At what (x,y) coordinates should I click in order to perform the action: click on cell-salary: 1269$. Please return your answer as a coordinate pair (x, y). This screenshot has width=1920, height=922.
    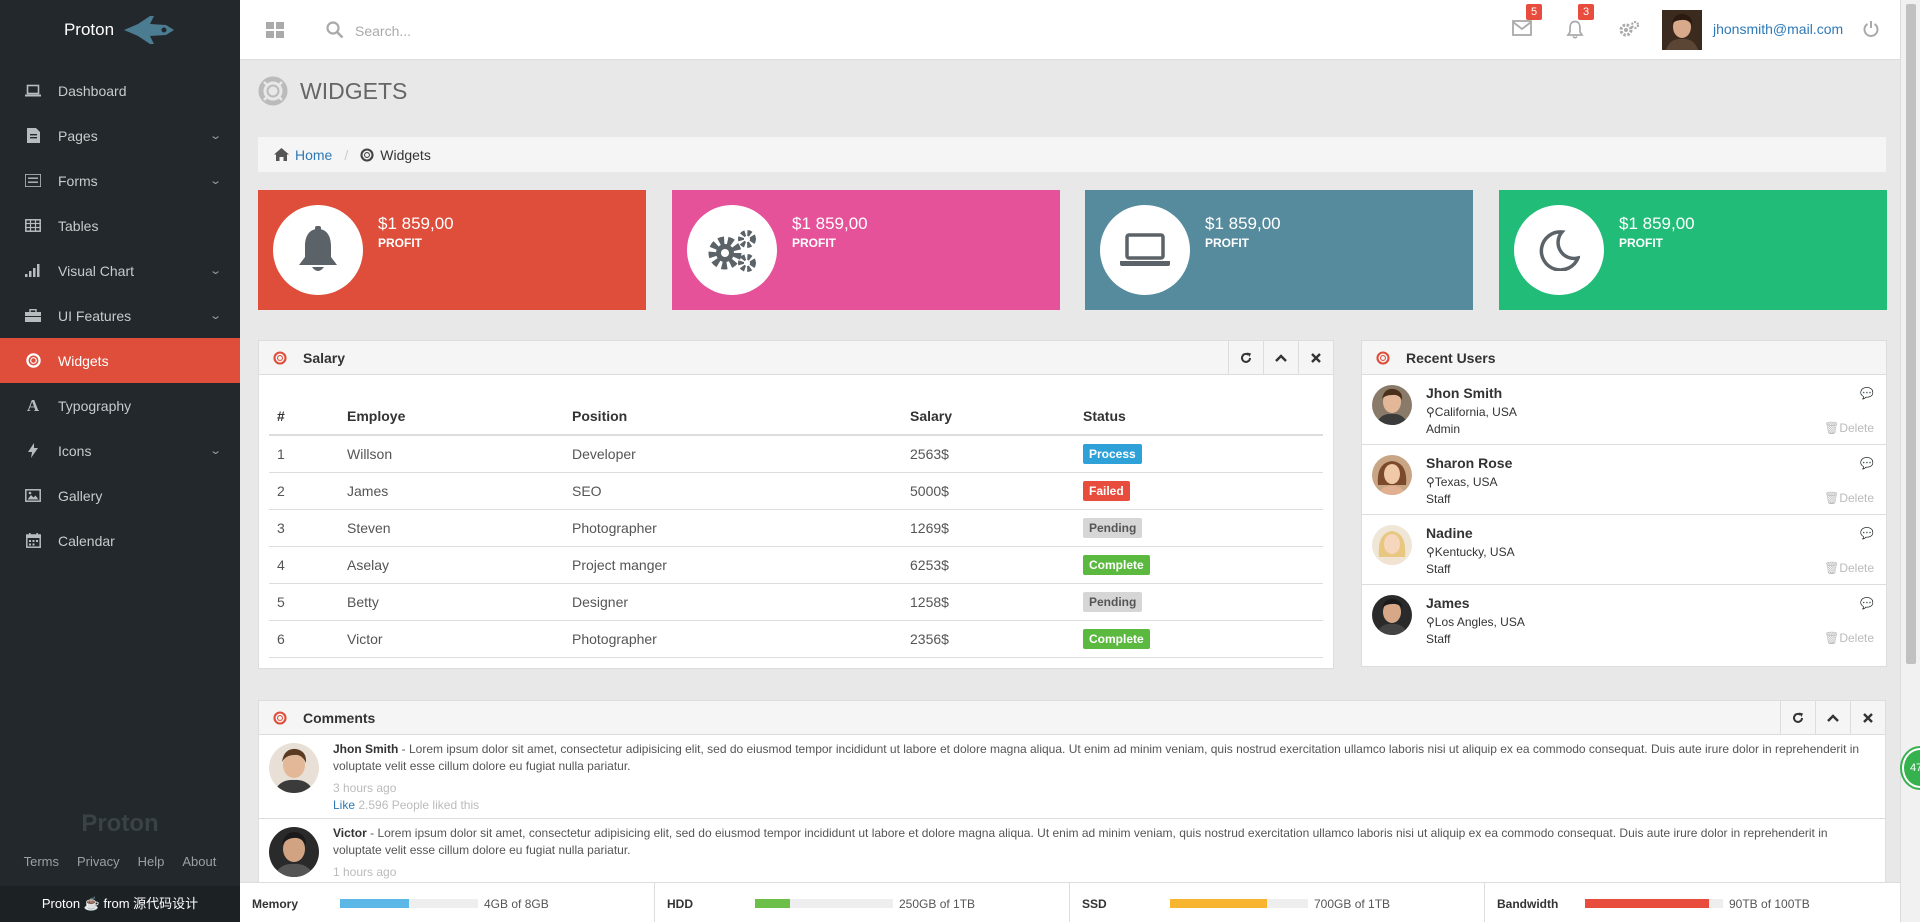
    Looking at the image, I should click on (988, 528).